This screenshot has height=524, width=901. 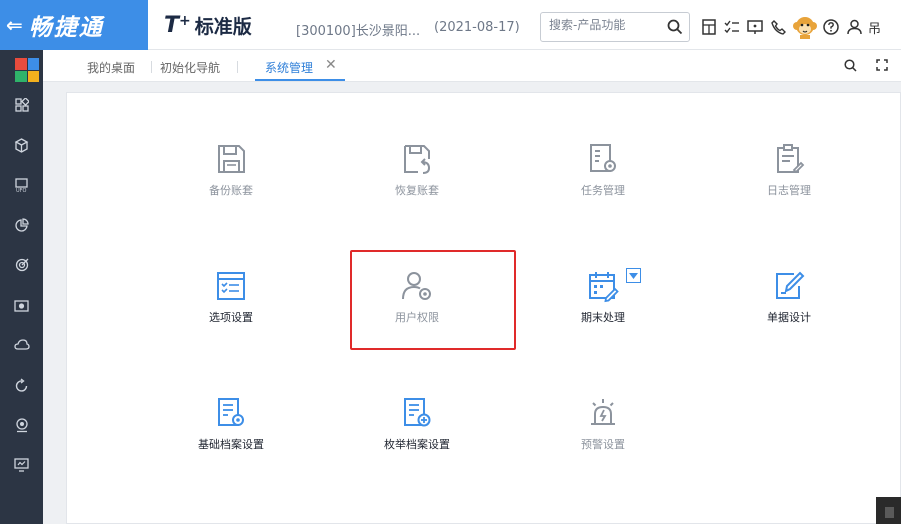 What do you see at coordinates (603, 304) in the screenshot?
I see `period-end-processing-button: 期末处理` at bounding box center [603, 304].